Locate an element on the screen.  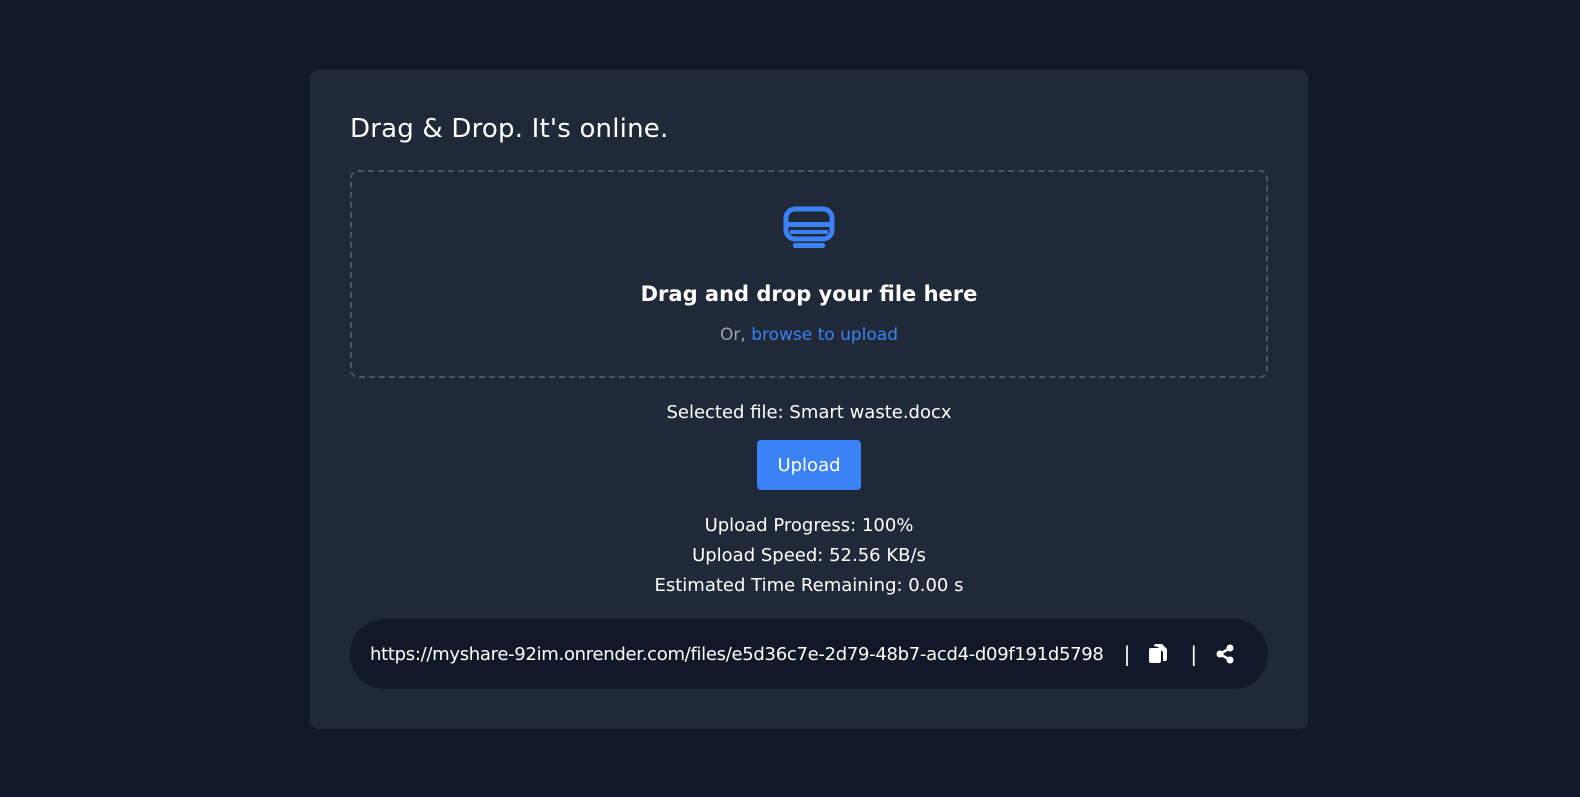
upload-progress-text: Upload Progress: 100% is located at coordinates (809, 525).